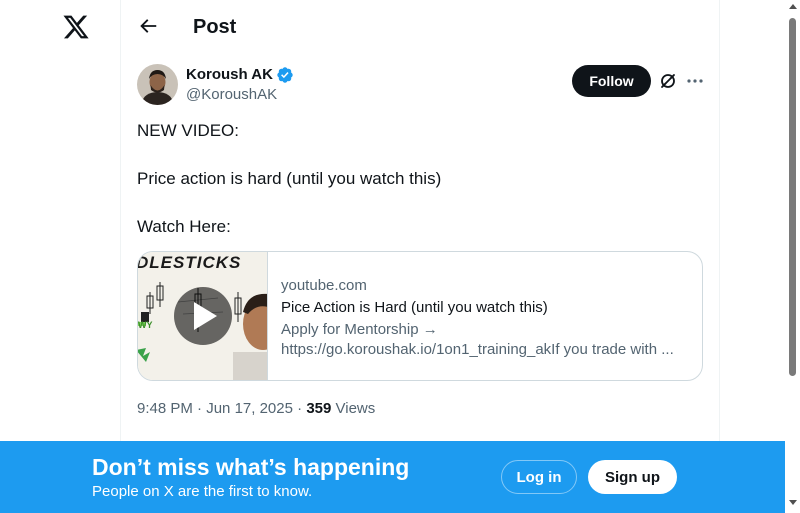 This screenshot has height=513, width=800. I want to click on signup-button: Sign up, so click(632, 477).